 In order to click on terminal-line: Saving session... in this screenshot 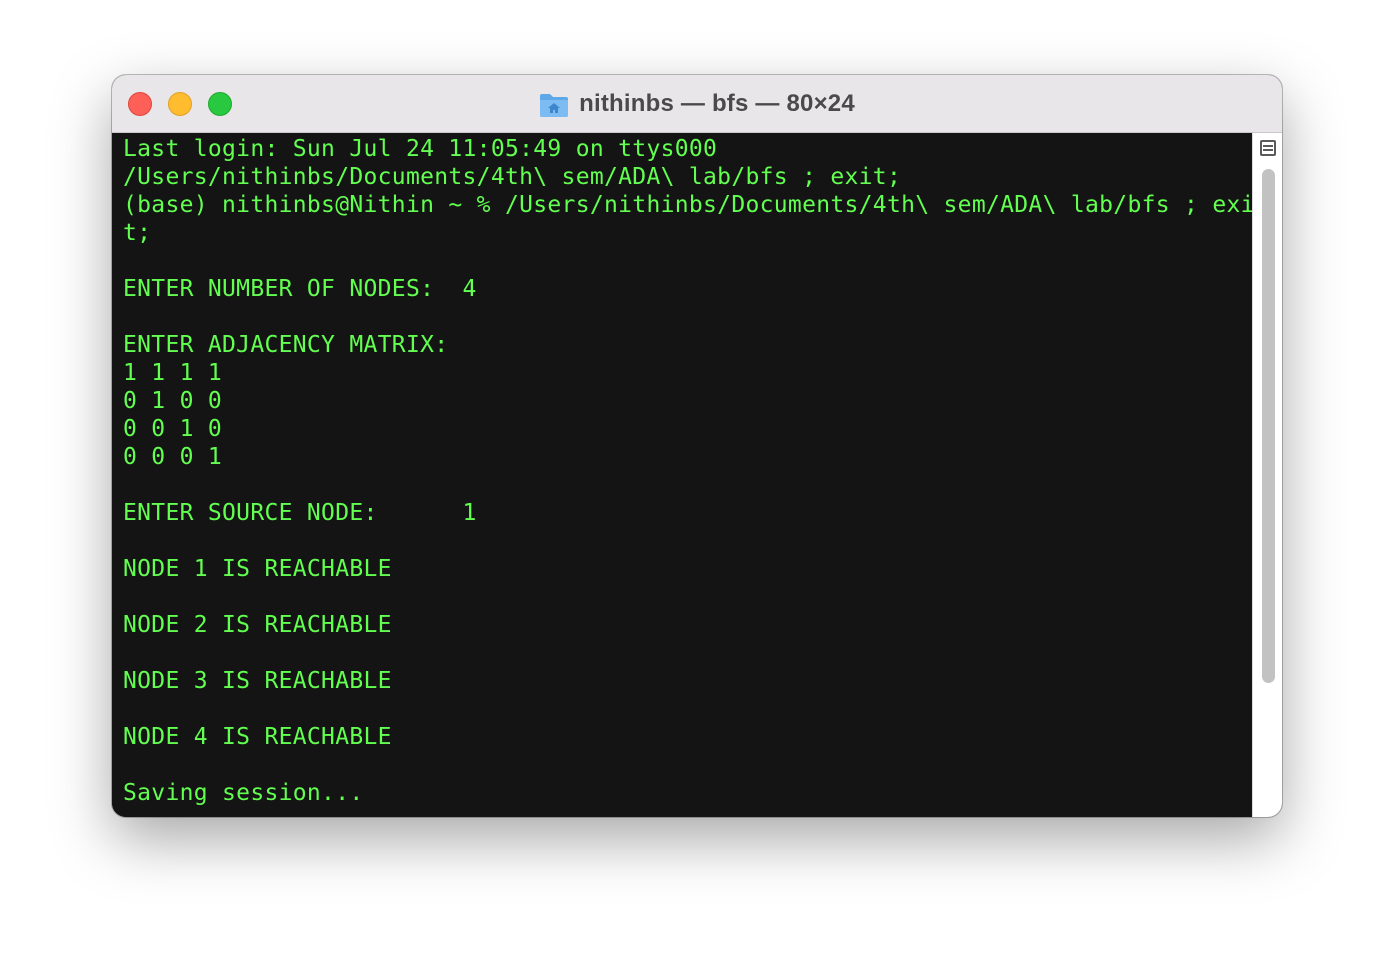, I will do `click(243, 793)`.